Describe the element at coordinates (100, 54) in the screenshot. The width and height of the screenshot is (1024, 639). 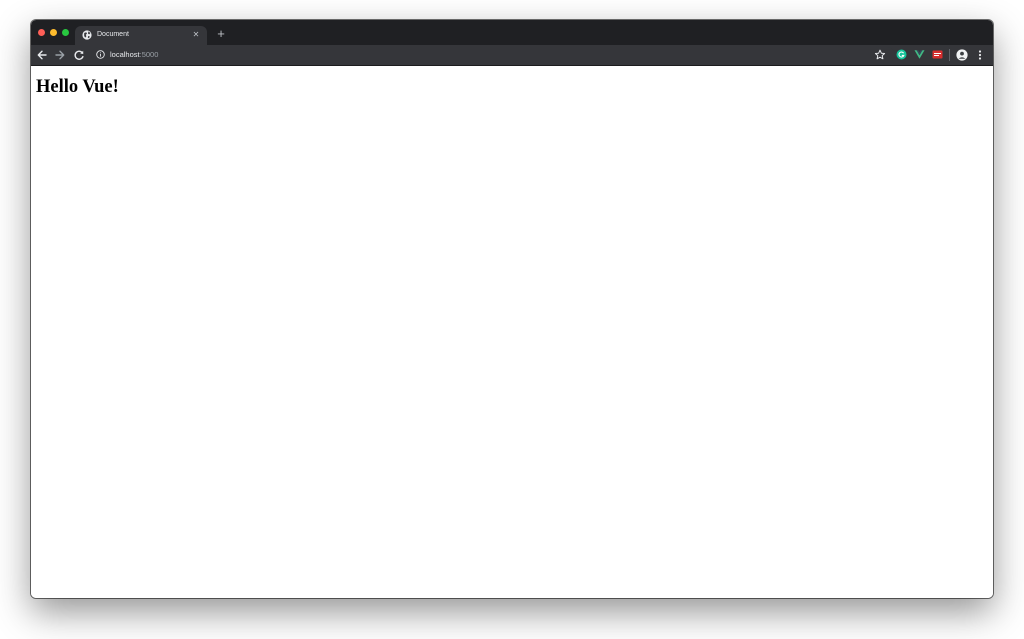
I see `info-icon` at that location.